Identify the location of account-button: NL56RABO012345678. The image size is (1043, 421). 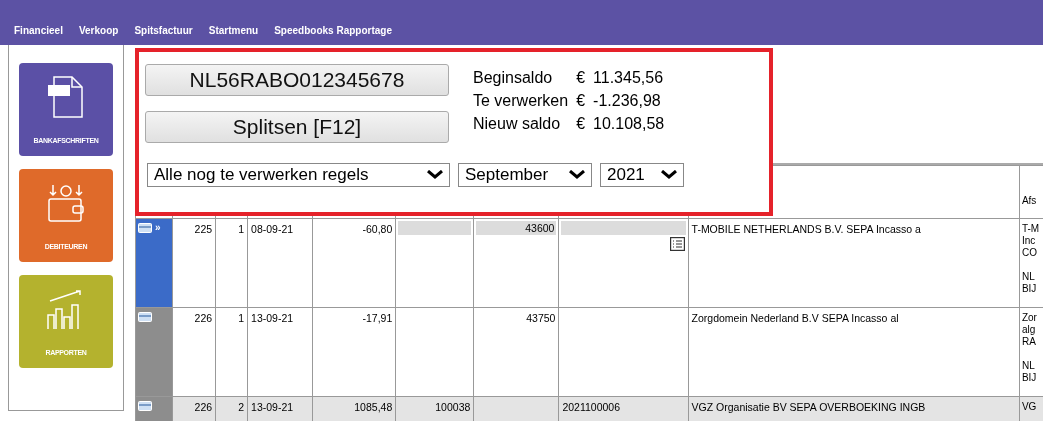
(297, 80).